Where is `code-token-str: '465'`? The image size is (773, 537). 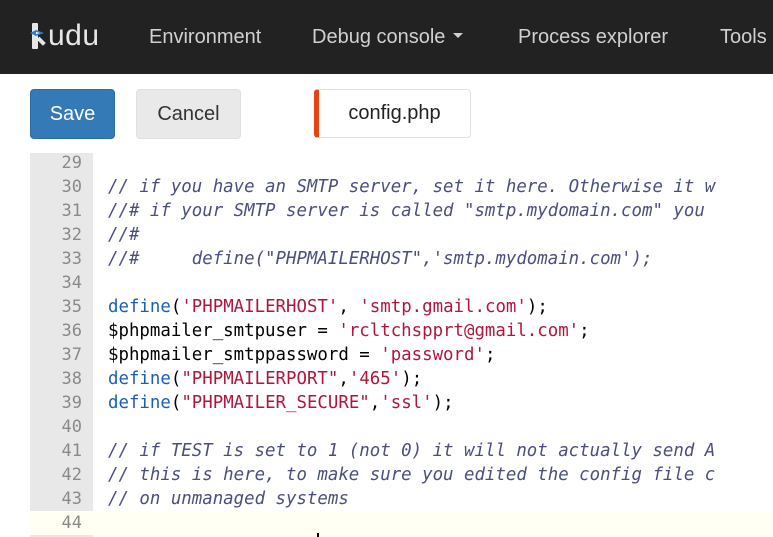 code-token-str: '465' is located at coordinates (375, 379).